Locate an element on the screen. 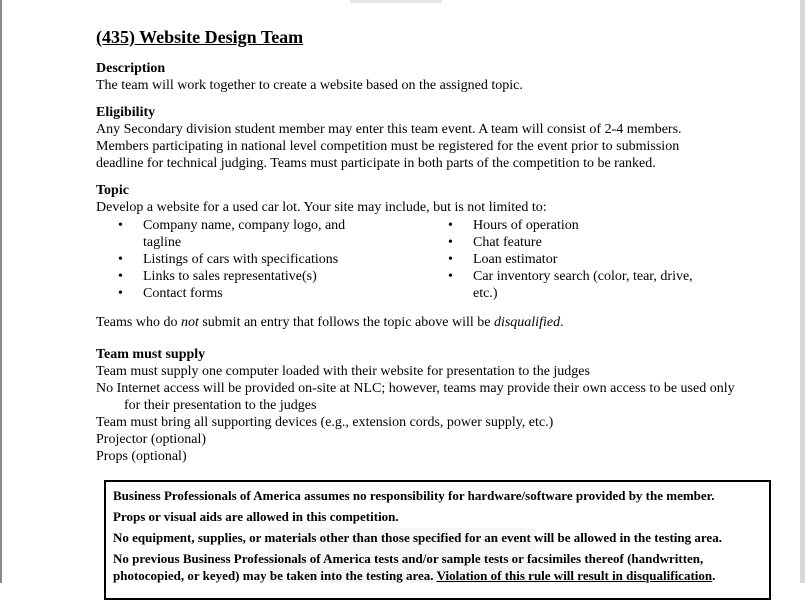 Image resolution: width=805 pixels, height=600 pixels. list-item: • Links to sales representative(s) is located at coordinates (238, 276).